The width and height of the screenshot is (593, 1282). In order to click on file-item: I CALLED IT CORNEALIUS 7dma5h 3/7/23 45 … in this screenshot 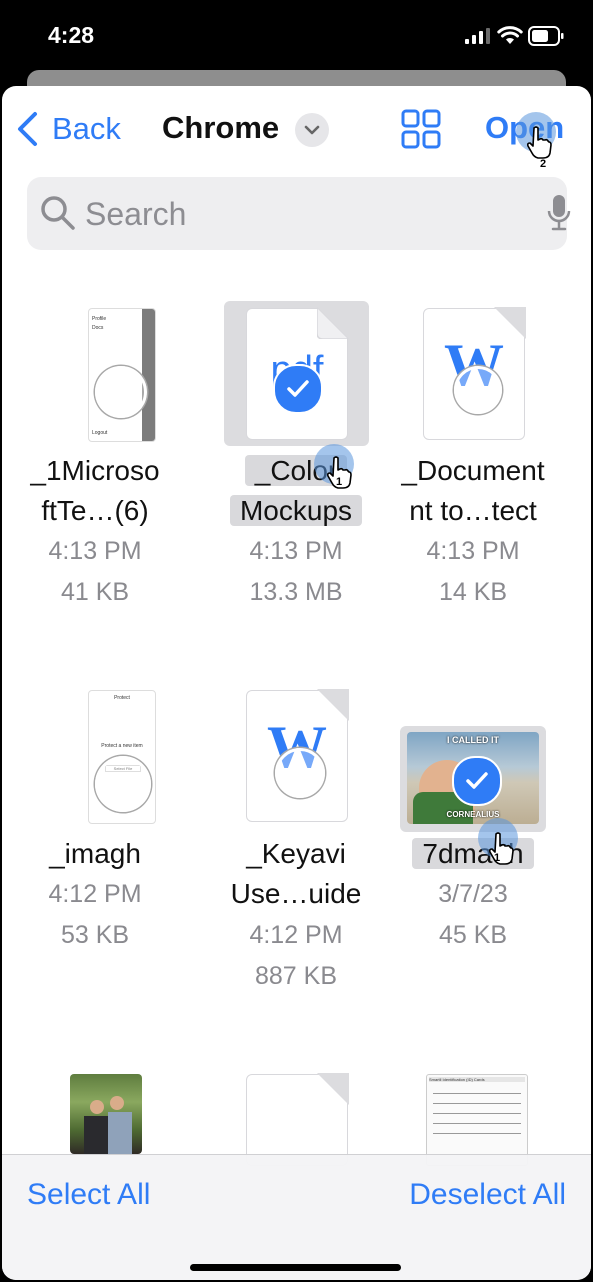, I will do `click(473, 816)`.